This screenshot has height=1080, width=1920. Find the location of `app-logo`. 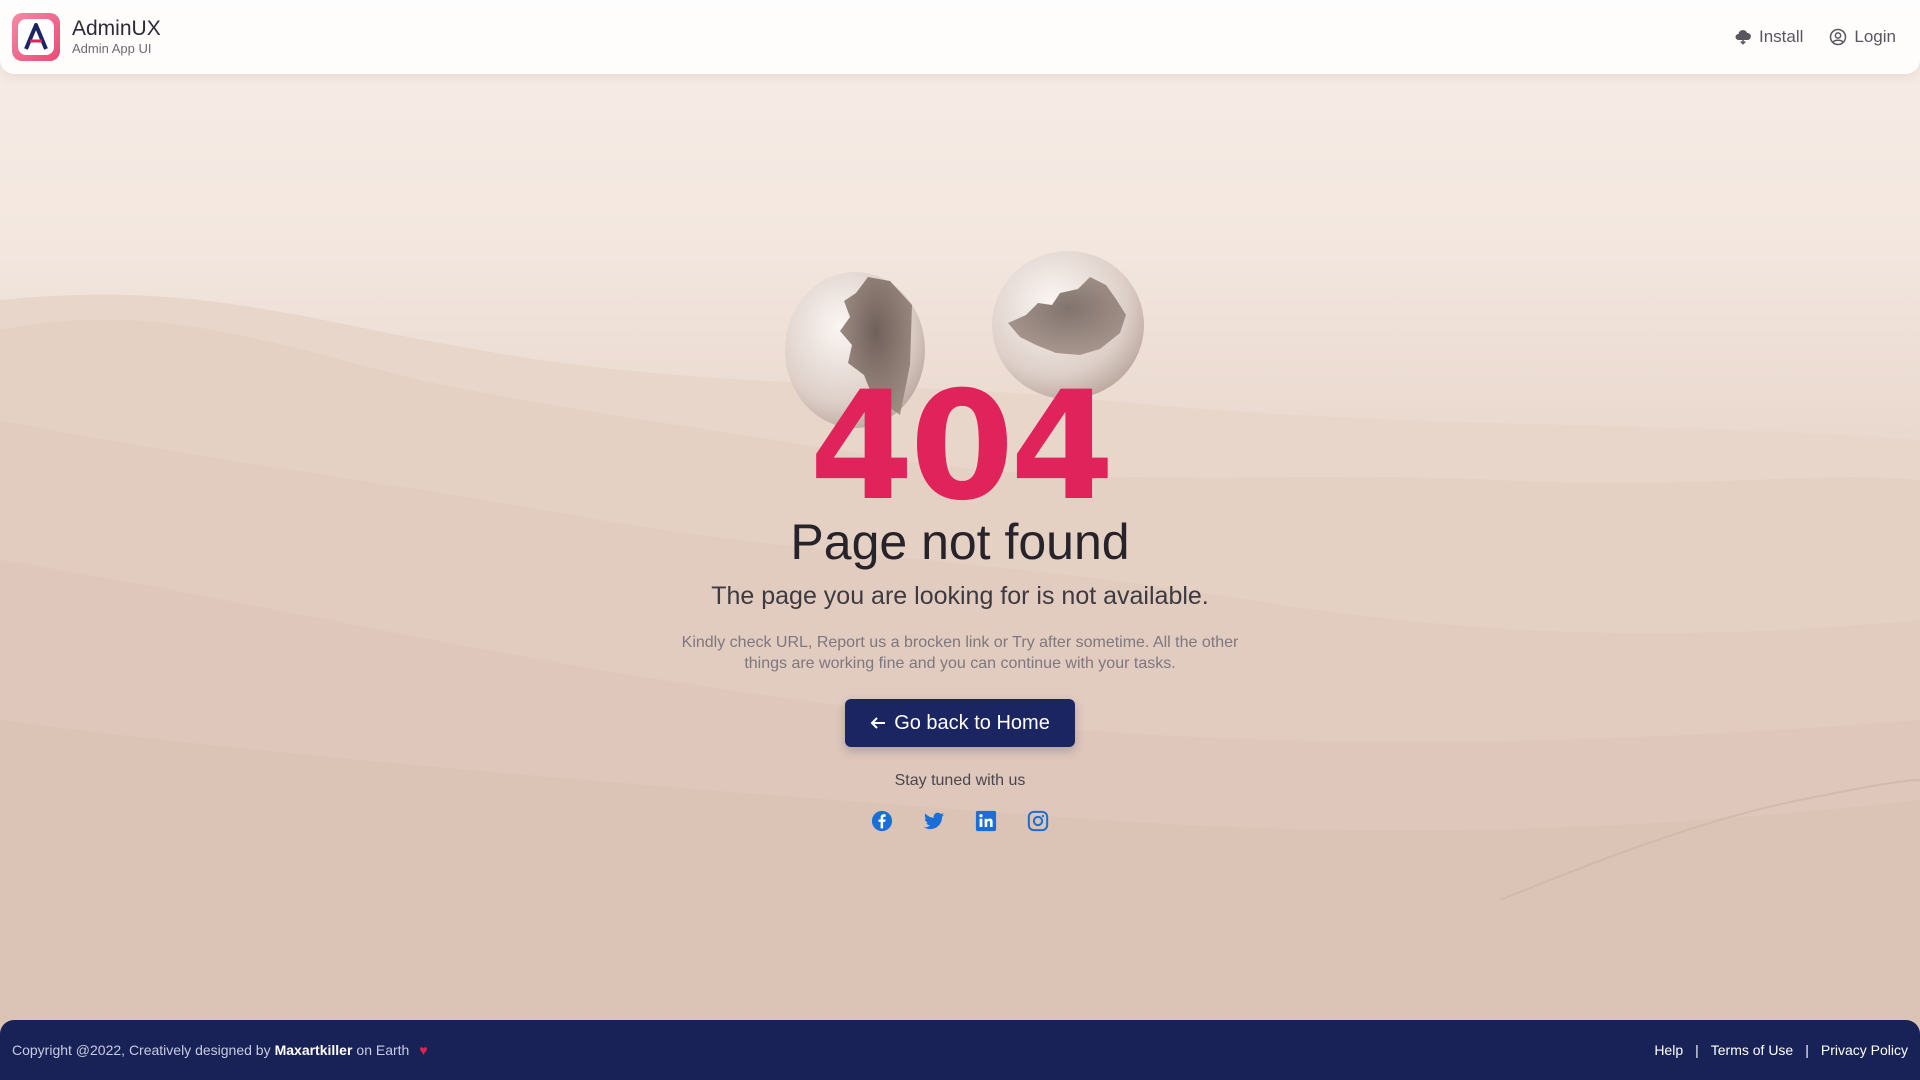

app-logo is located at coordinates (36, 37).